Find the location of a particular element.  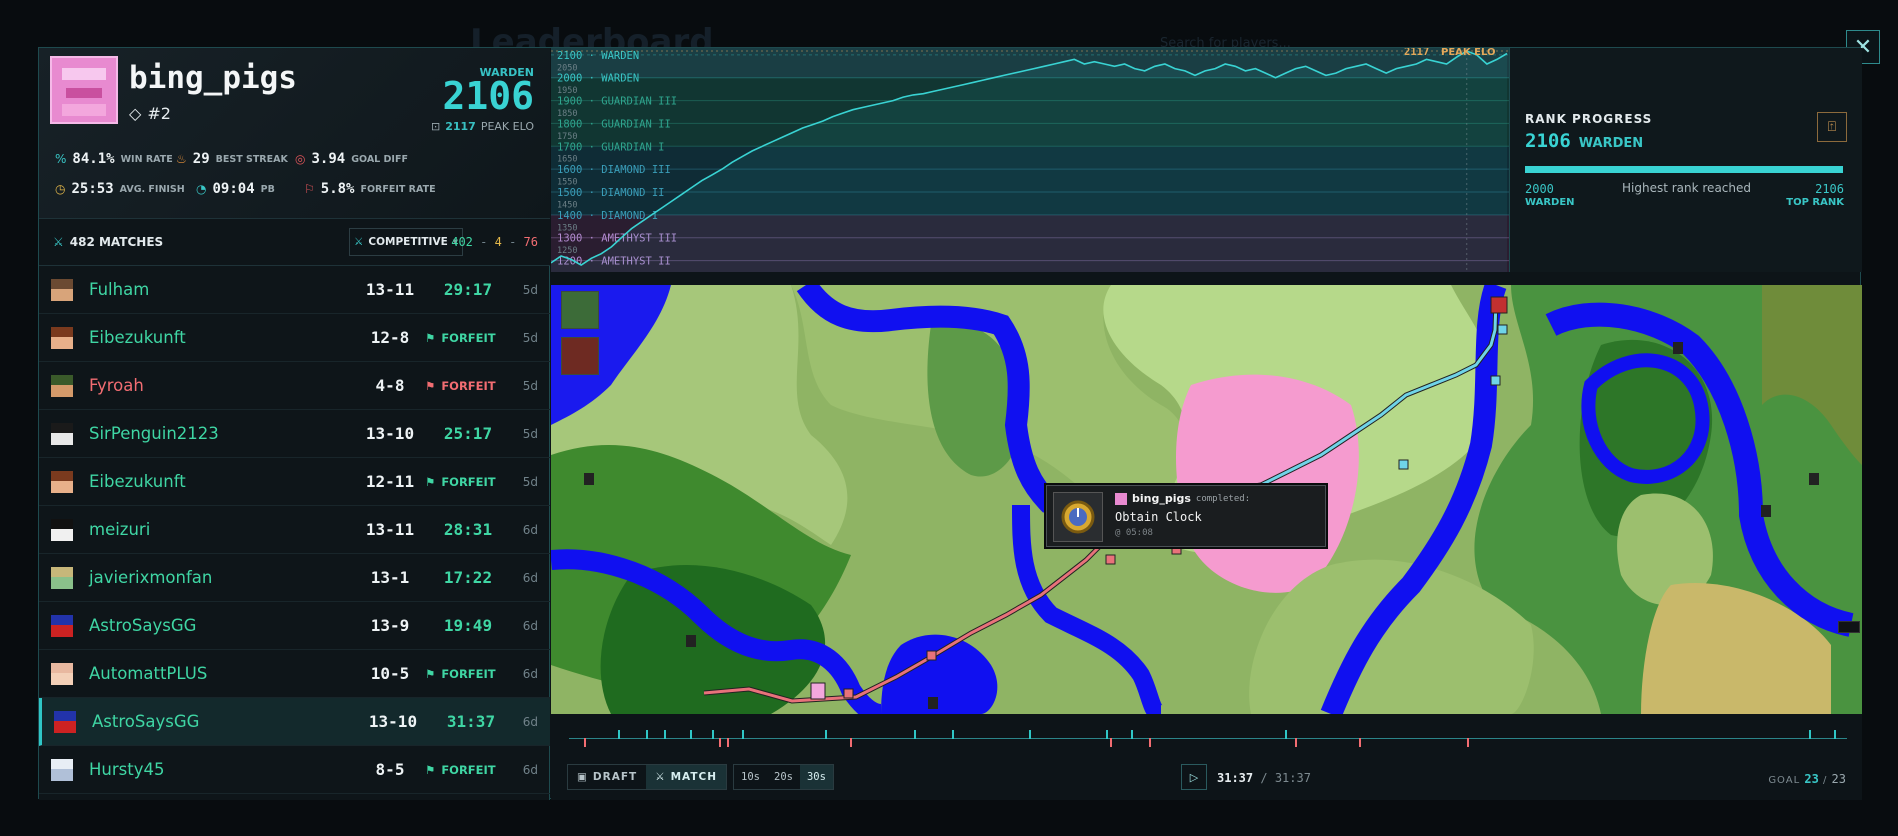

match-time: 17:22 is located at coordinates (468, 577).